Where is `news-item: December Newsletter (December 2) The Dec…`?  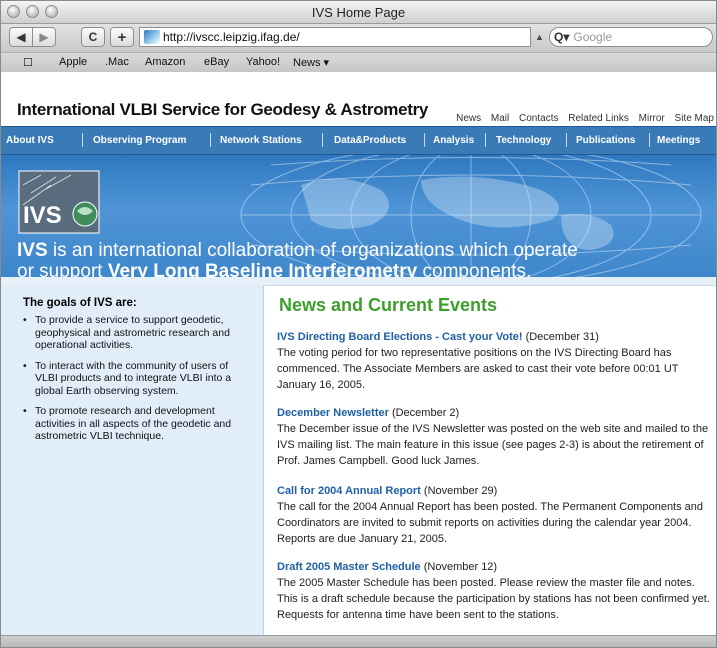 news-item: December Newsletter (December 2) The Dec… is located at coordinates (496, 437).